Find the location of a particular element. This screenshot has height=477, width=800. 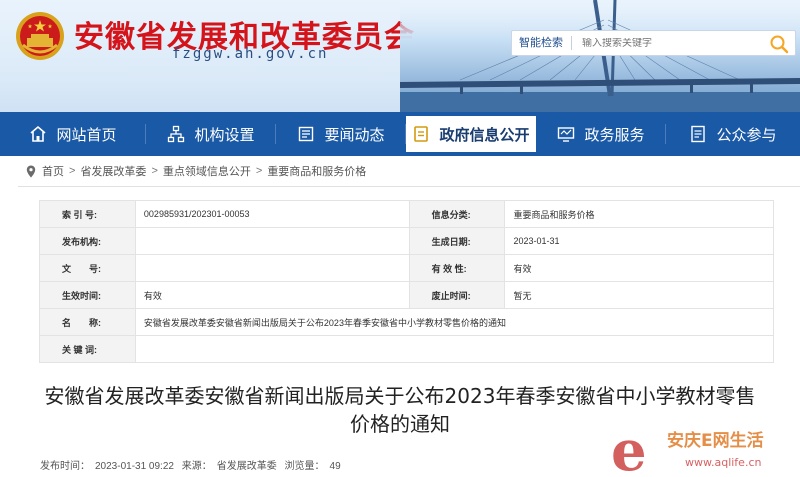

info-key: 文 号: is located at coordinates (87, 268).